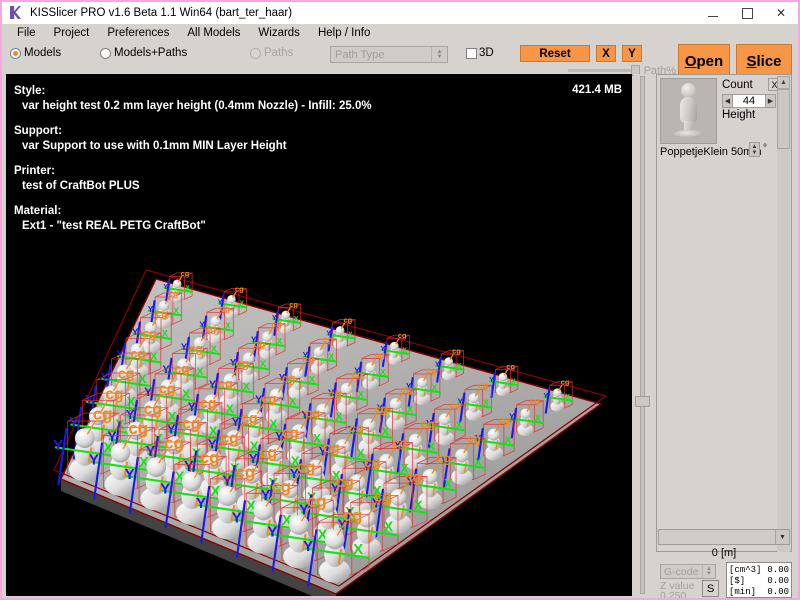 Image resolution: width=800 pixels, height=600 pixels. I want to click on radio-models: Models, so click(35, 53).